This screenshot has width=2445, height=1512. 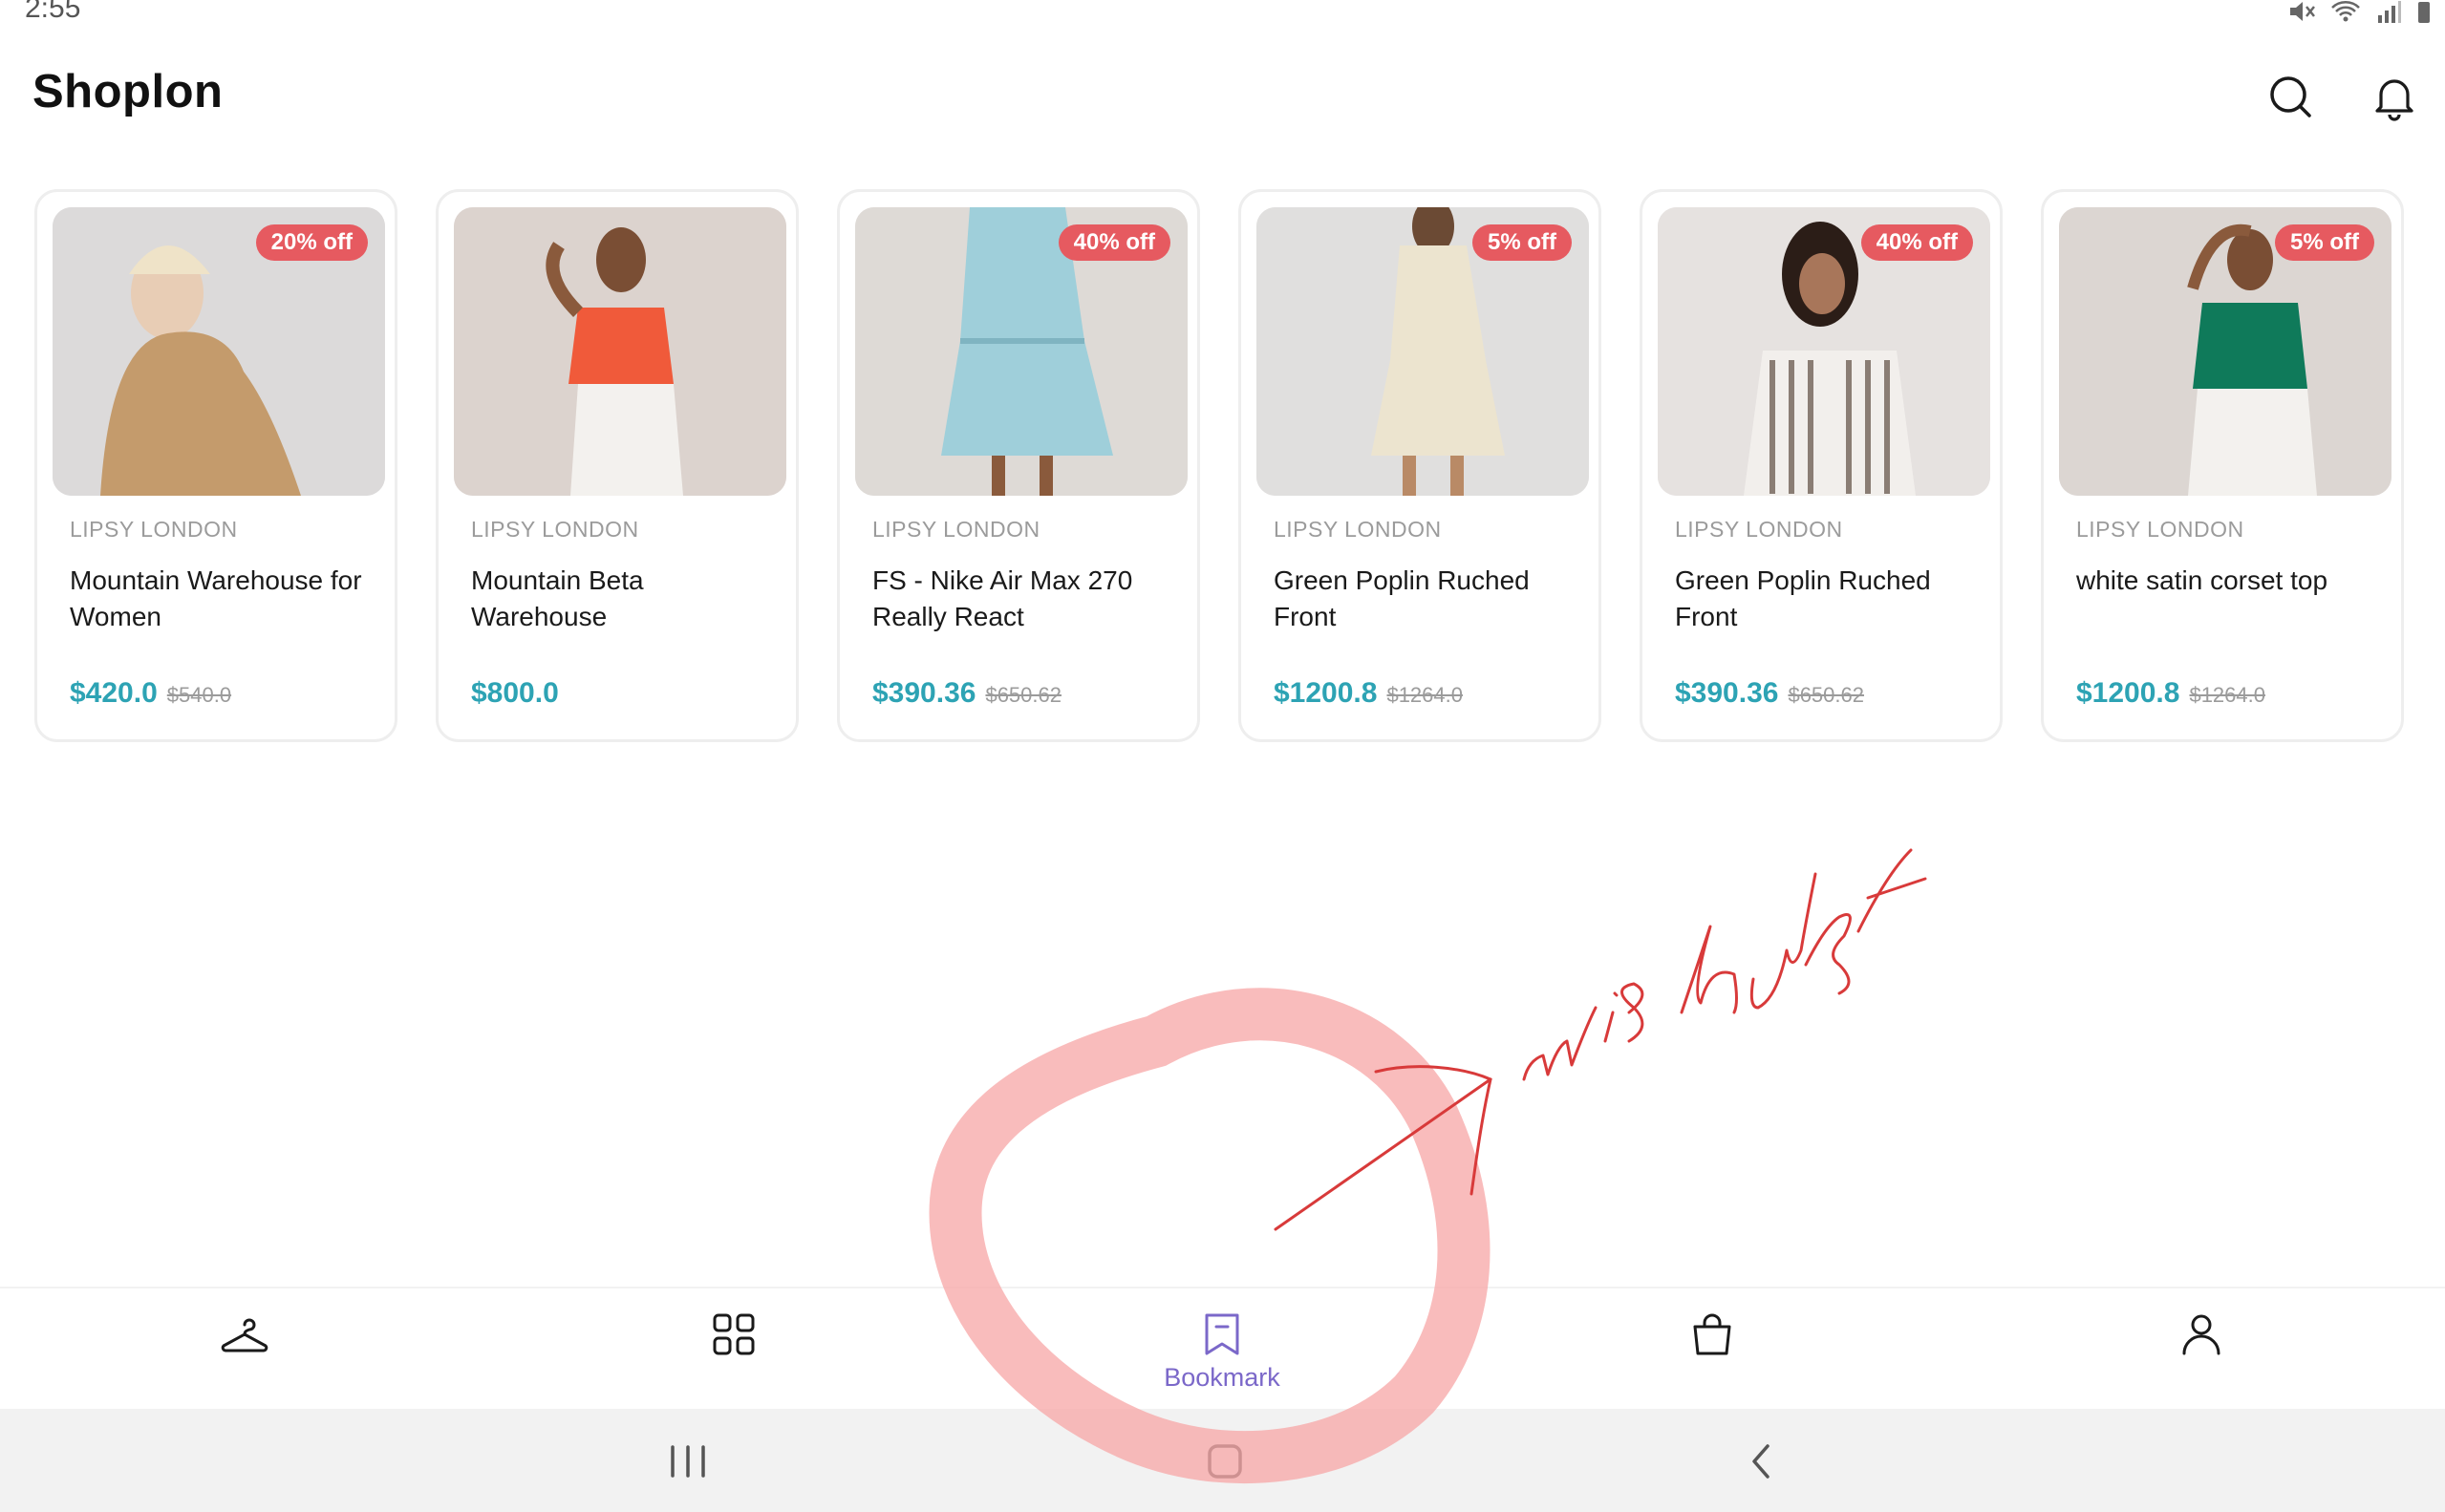 I want to click on home-icon, so click(x=1225, y=1461).